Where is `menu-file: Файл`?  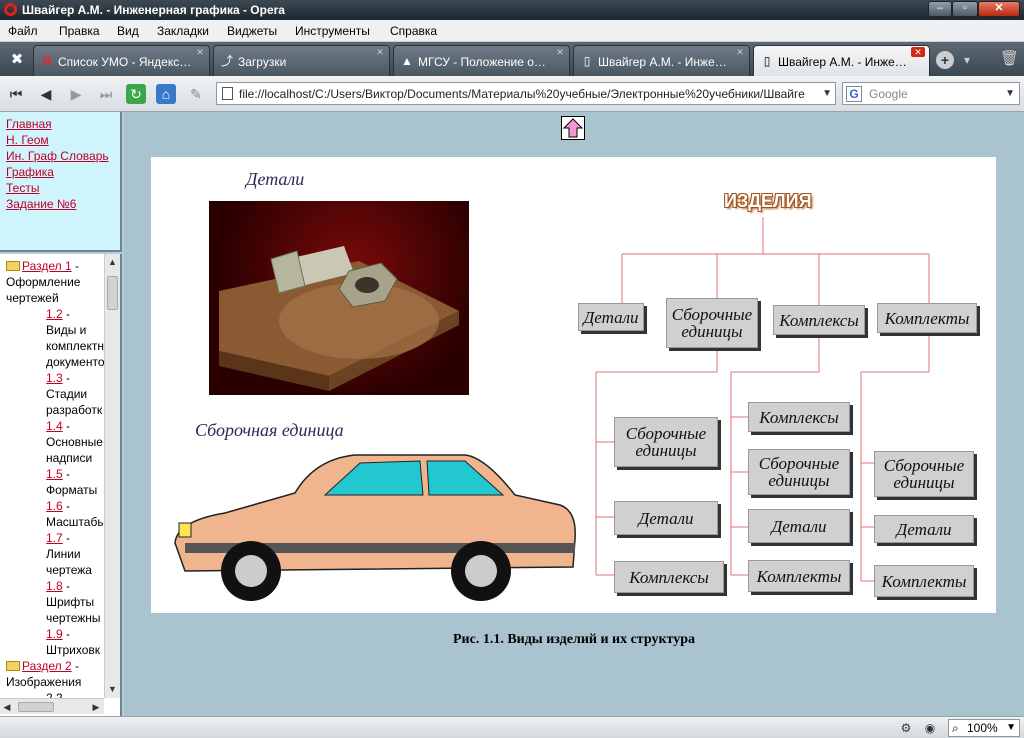
menu-file: Файл is located at coordinates (23, 31).